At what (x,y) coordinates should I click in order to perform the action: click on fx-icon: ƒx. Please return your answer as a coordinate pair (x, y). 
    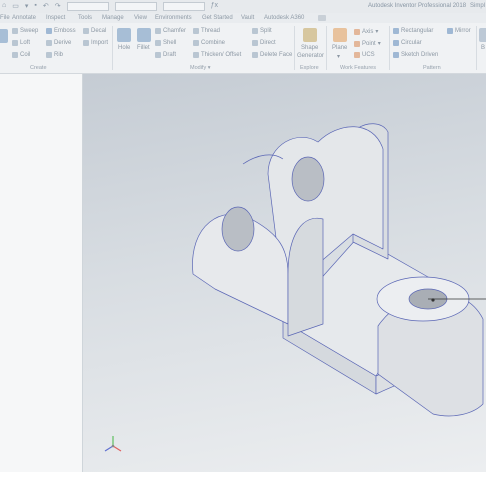
    Looking at the image, I should click on (214, 6).